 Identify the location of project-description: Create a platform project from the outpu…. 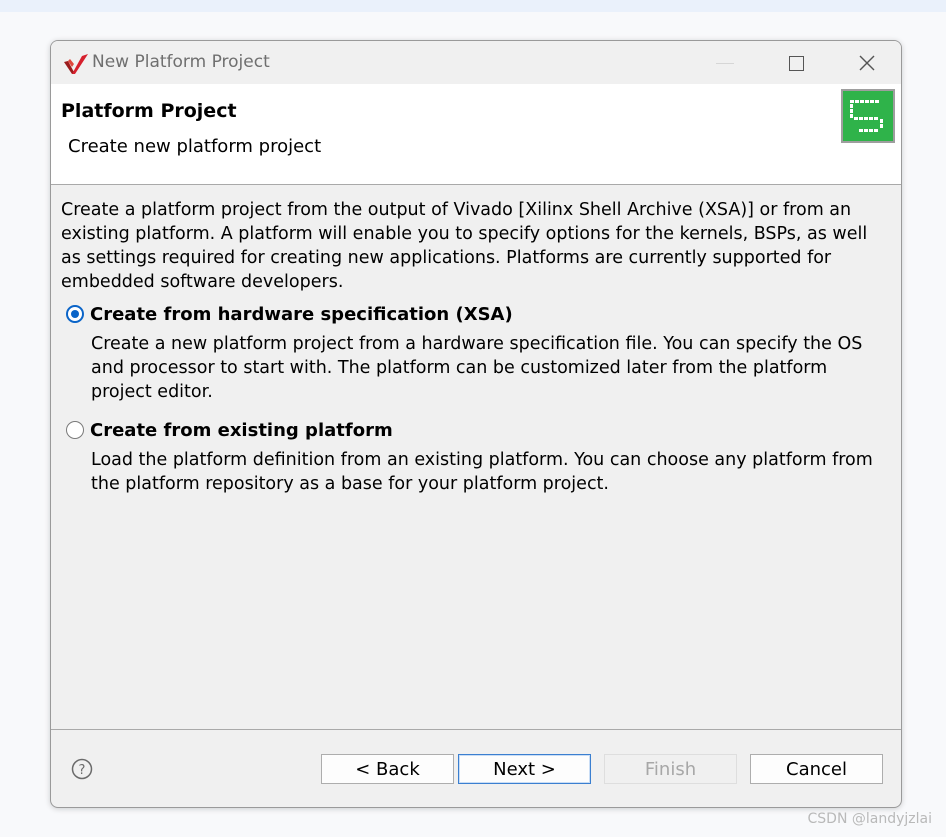
(464, 246).